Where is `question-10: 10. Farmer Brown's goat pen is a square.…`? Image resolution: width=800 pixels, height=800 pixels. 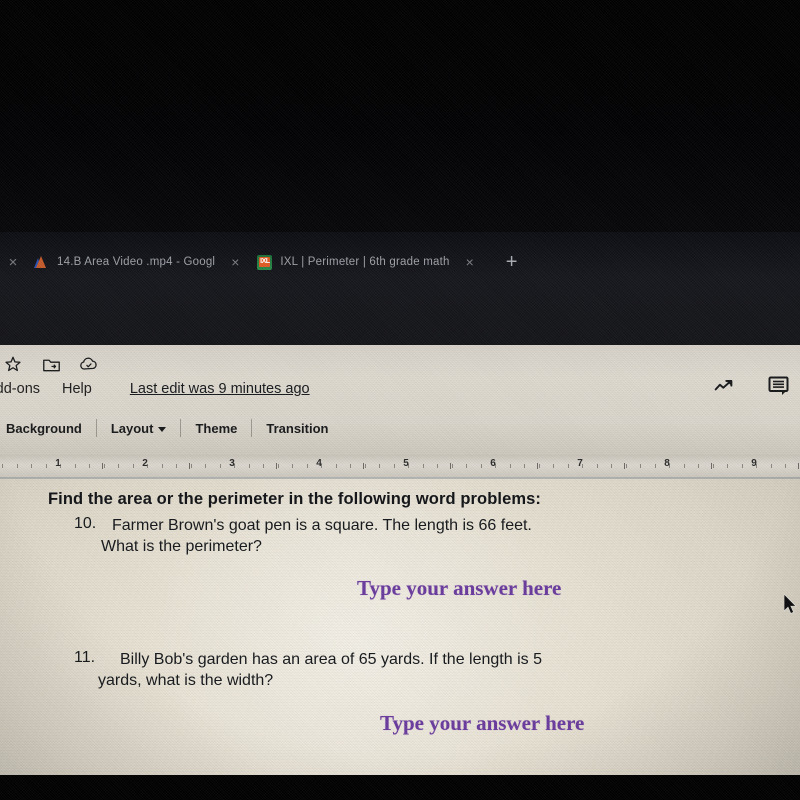
question-10: 10. Farmer Brown's goat pen is a square.… is located at coordinates (414, 536).